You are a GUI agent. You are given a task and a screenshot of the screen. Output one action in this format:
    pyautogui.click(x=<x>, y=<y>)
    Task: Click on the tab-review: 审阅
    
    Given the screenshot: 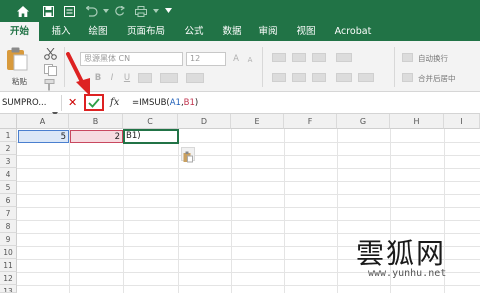 What is the action you would take?
    pyautogui.click(x=268, y=31)
    